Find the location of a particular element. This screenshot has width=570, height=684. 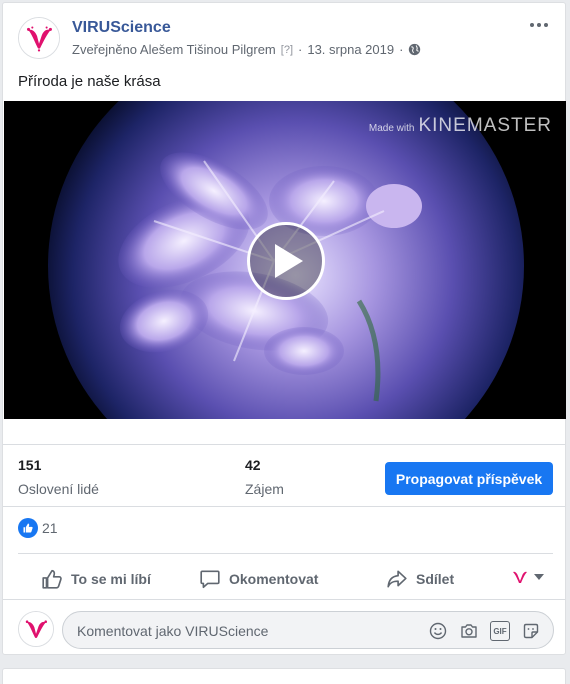

share-label: Sdílet is located at coordinates (435, 579).